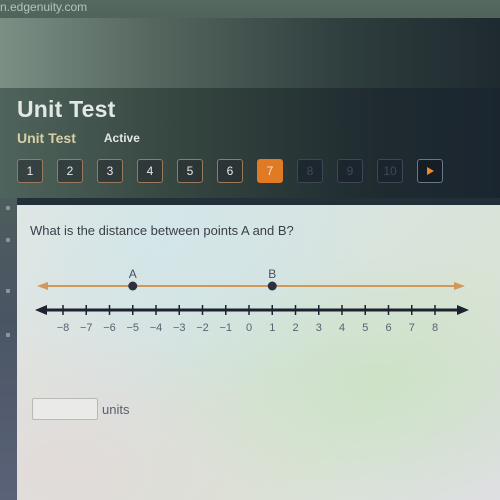 This screenshot has width=500, height=500. What do you see at coordinates (270, 171) in the screenshot?
I see `question-button-7: 7` at bounding box center [270, 171].